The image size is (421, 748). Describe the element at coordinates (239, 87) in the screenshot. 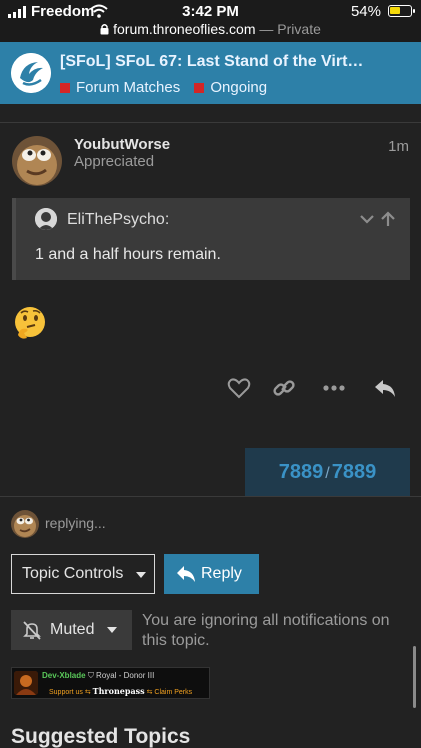

I see `category-label: Ongoing` at that location.